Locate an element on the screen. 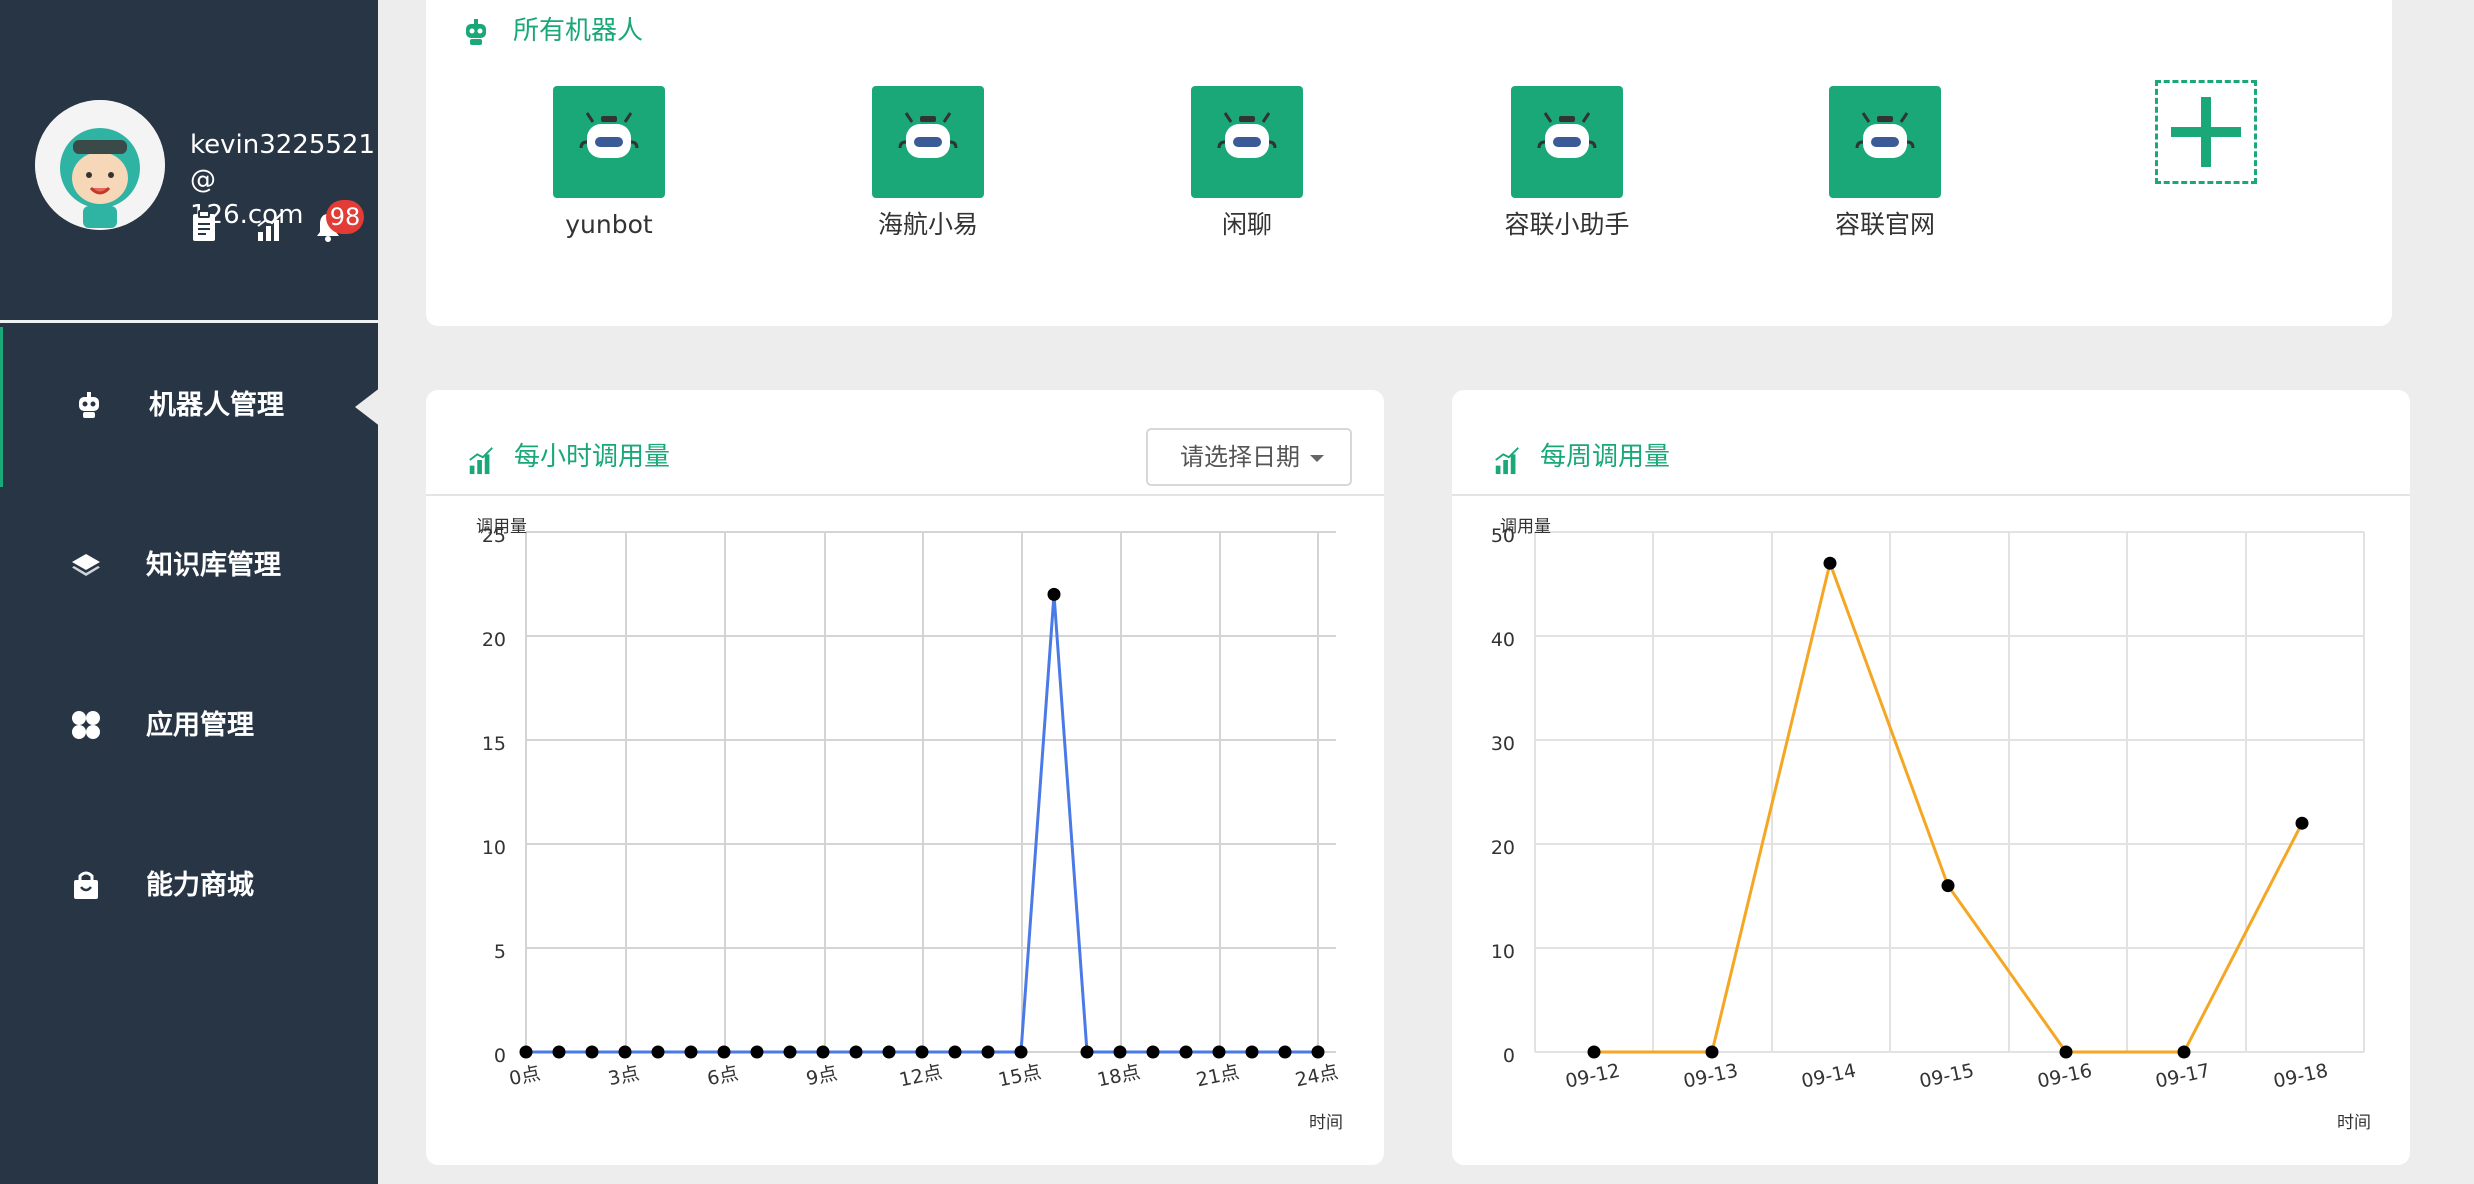  x-tick-label: 09-13 is located at coordinates (1710, 1076).